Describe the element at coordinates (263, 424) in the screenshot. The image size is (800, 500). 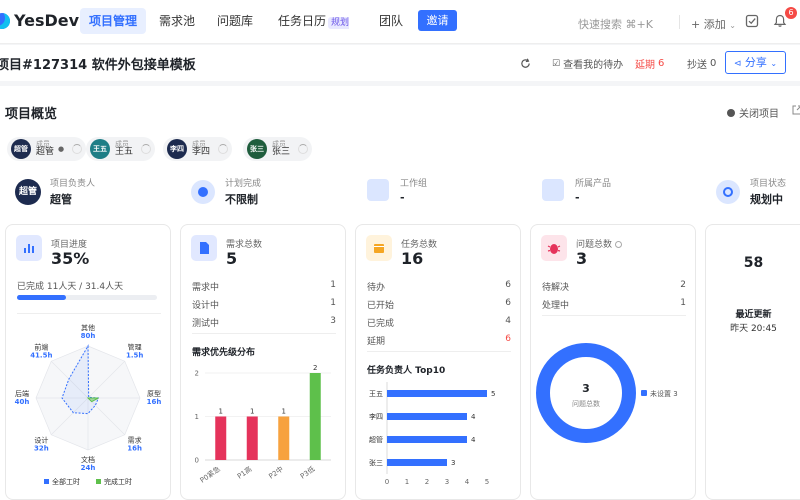
I see `priority-bar-chart: 0 1 2 1 P0紧急 1 P1高 1 P2中 2 P3低` at that location.